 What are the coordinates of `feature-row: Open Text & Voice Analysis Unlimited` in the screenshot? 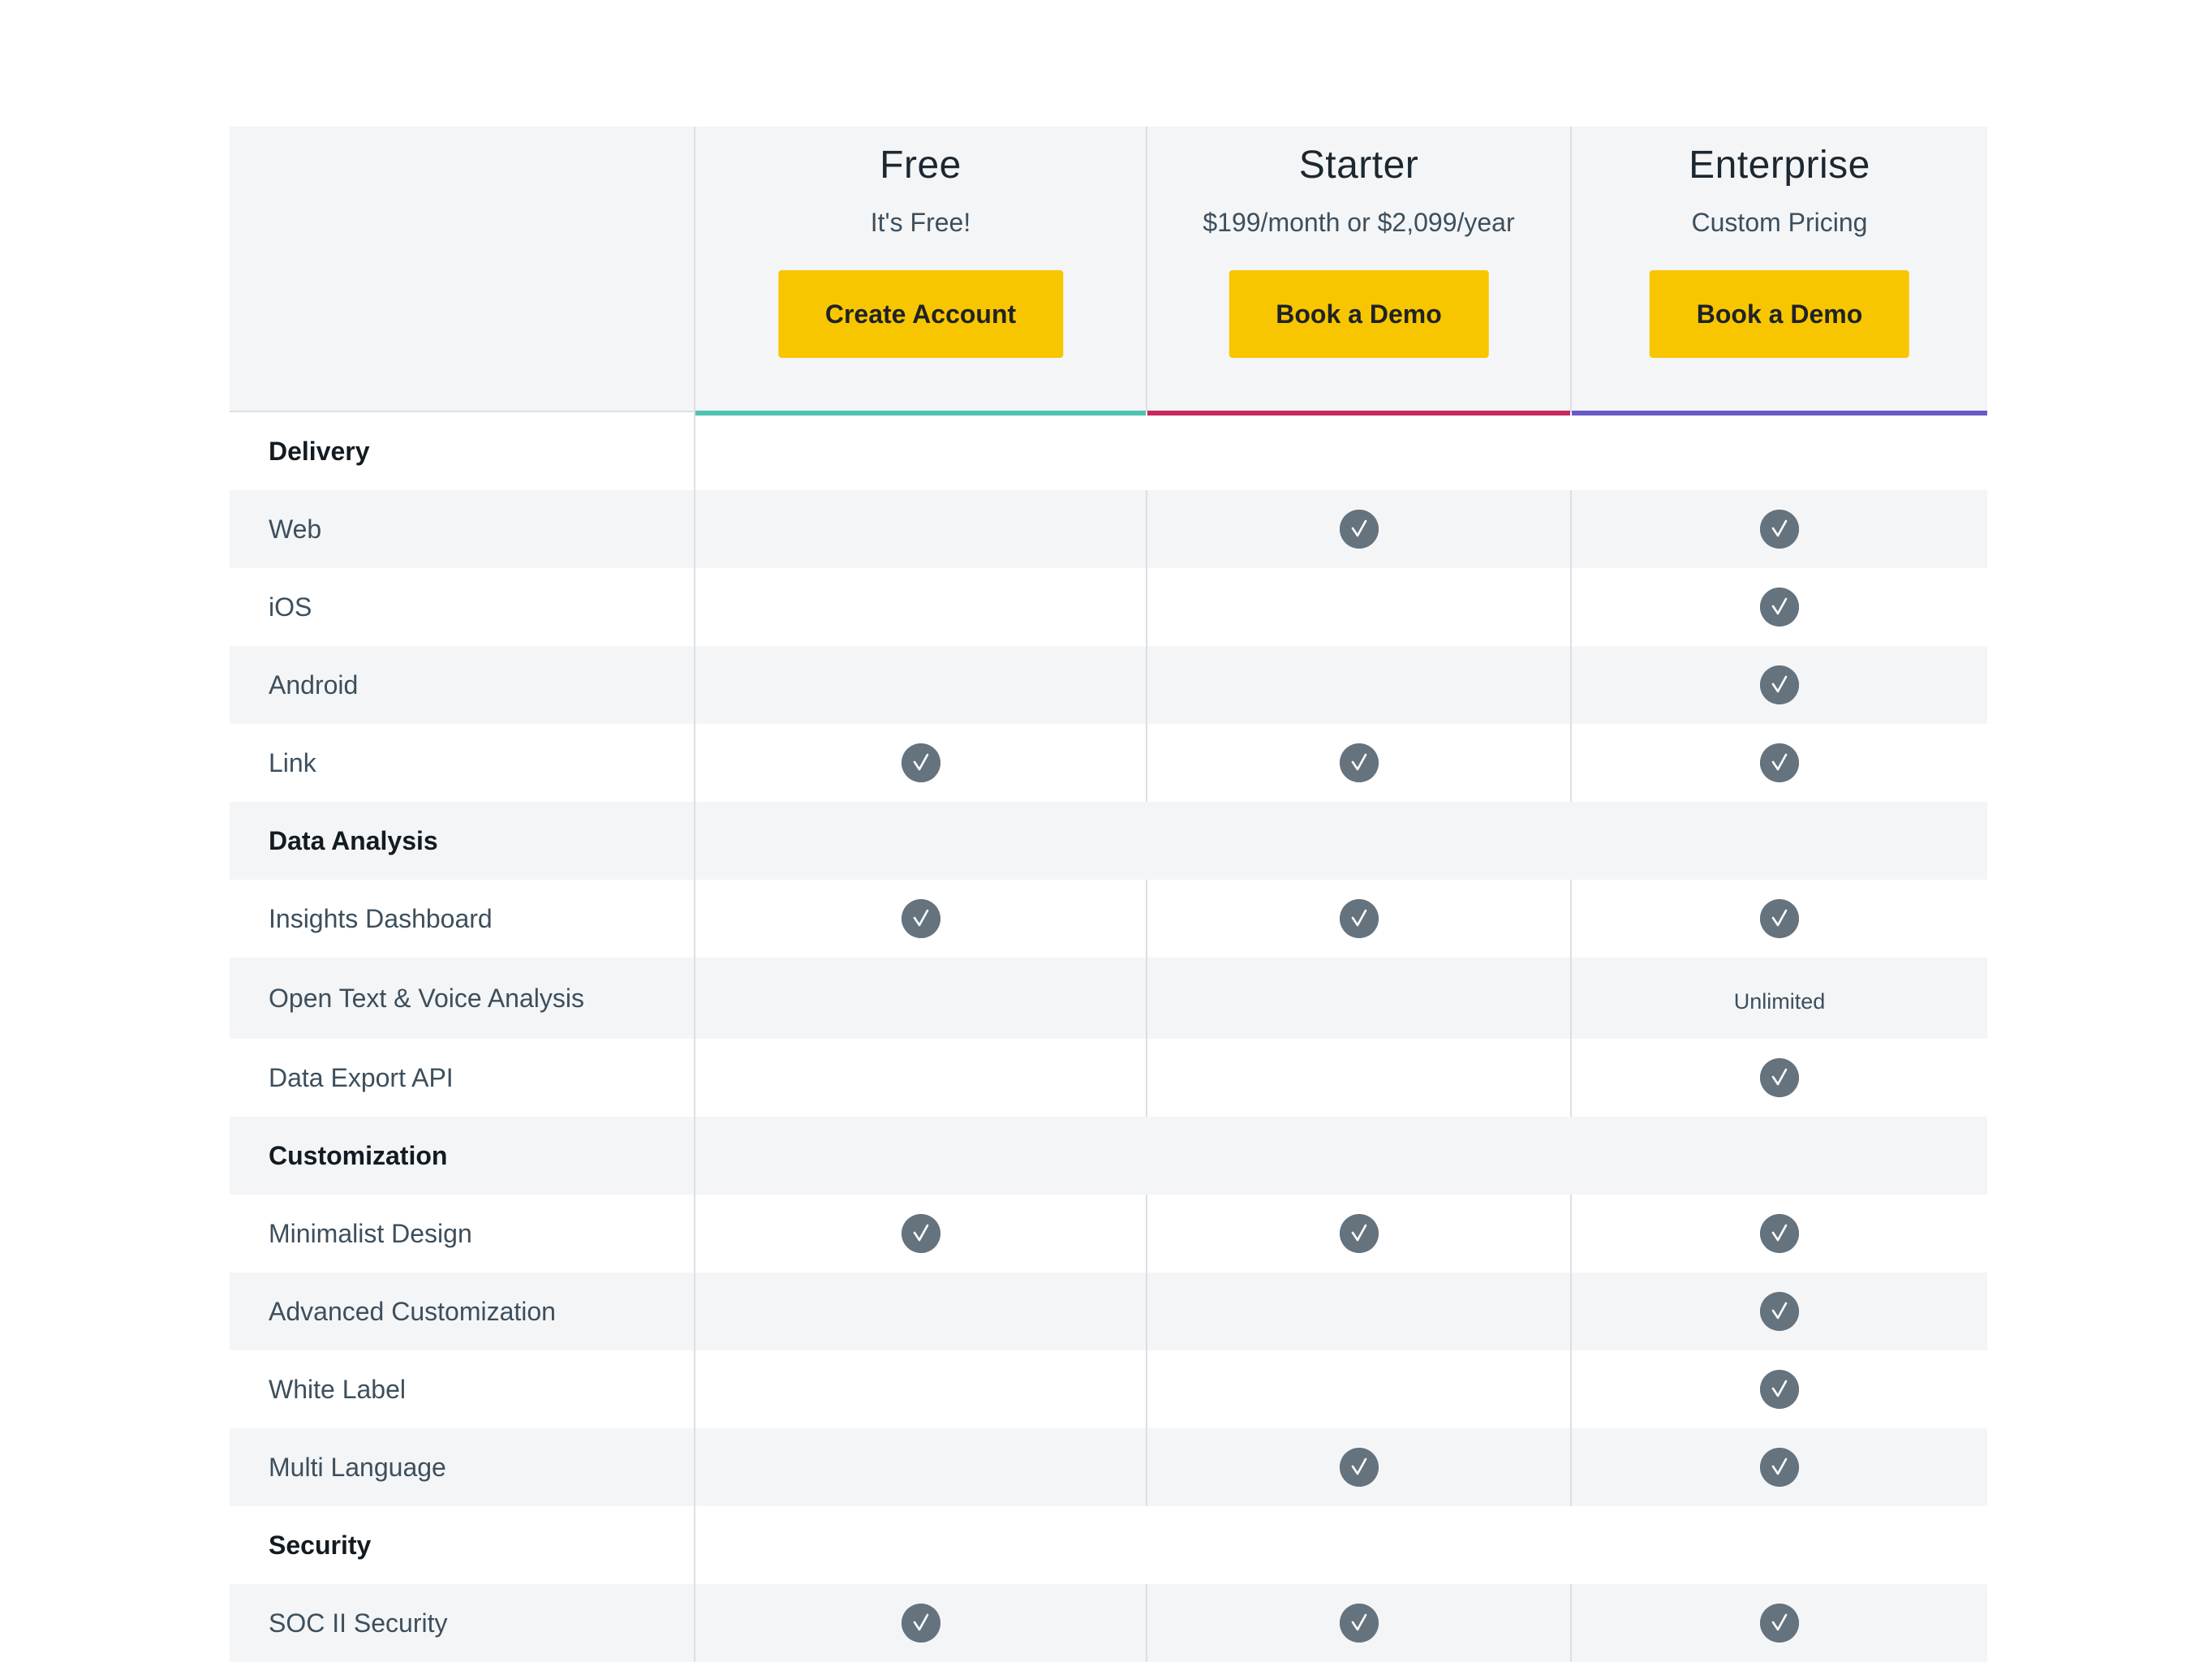 It's located at (1108, 998).